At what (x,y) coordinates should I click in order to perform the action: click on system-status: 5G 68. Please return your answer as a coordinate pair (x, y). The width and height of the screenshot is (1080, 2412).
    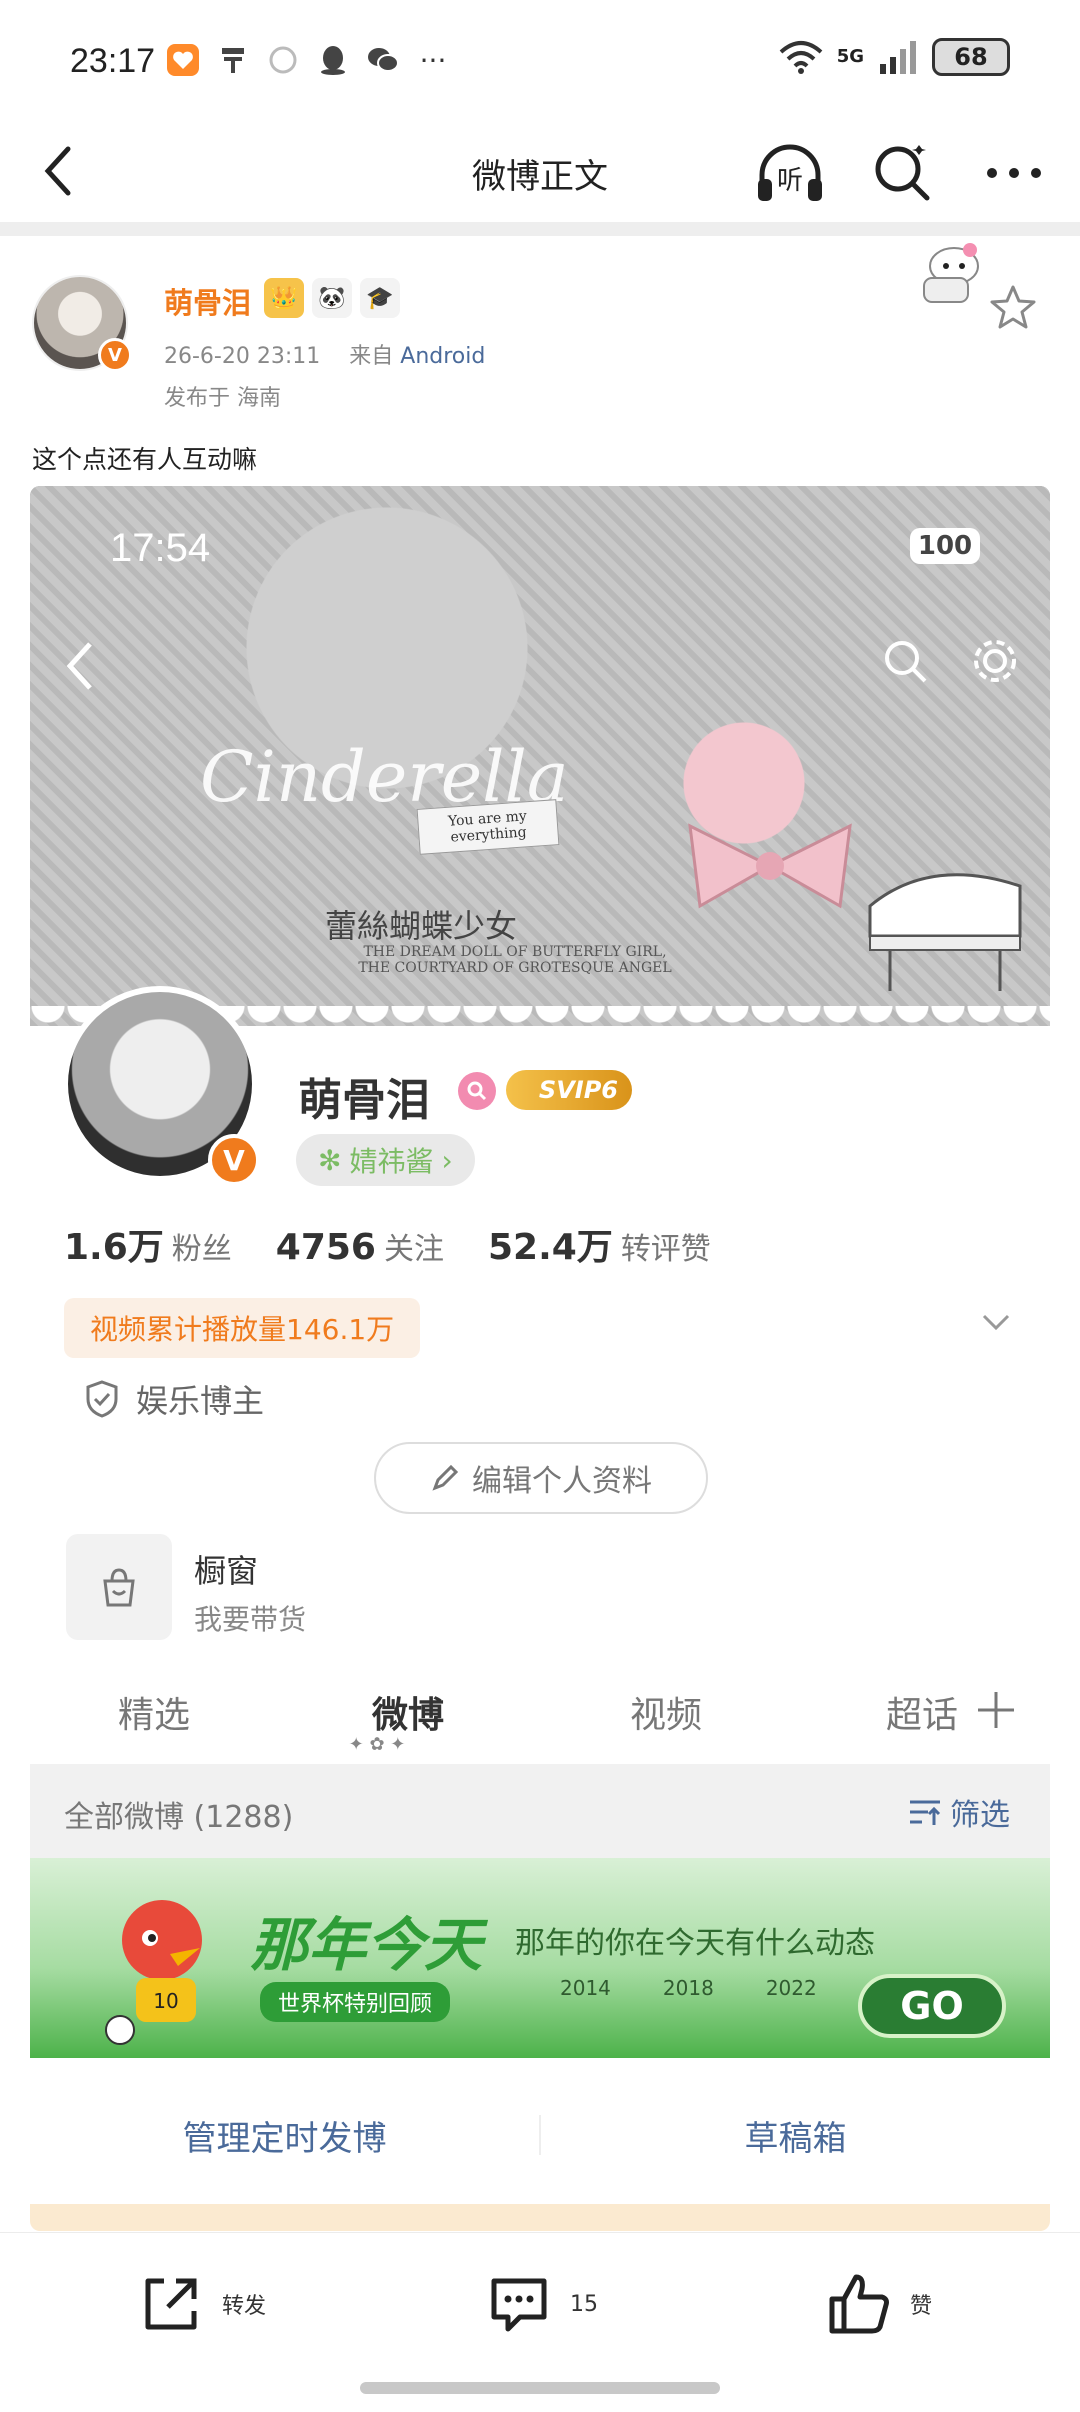
    Looking at the image, I should click on (894, 57).